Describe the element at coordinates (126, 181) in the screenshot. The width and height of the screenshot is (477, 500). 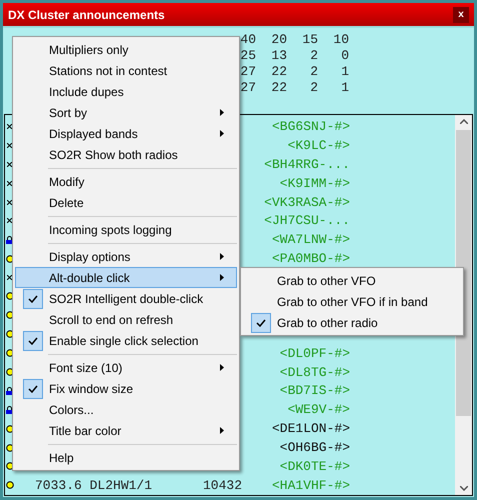
I see `menu-item: Modify` at that location.